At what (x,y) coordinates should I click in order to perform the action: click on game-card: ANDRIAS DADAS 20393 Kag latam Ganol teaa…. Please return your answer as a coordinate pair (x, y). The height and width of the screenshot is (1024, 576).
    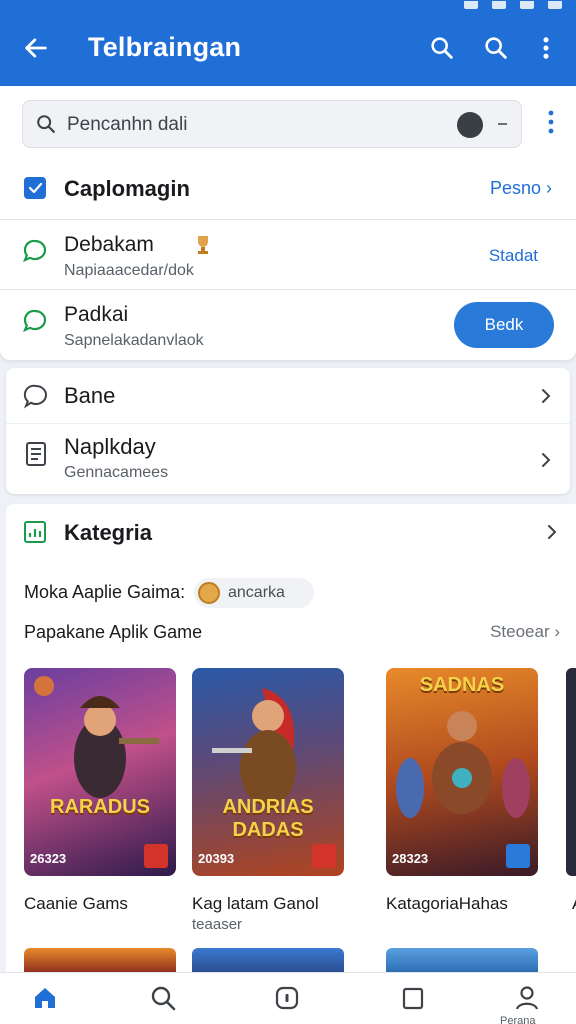
    Looking at the image, I should click on (268, 800).